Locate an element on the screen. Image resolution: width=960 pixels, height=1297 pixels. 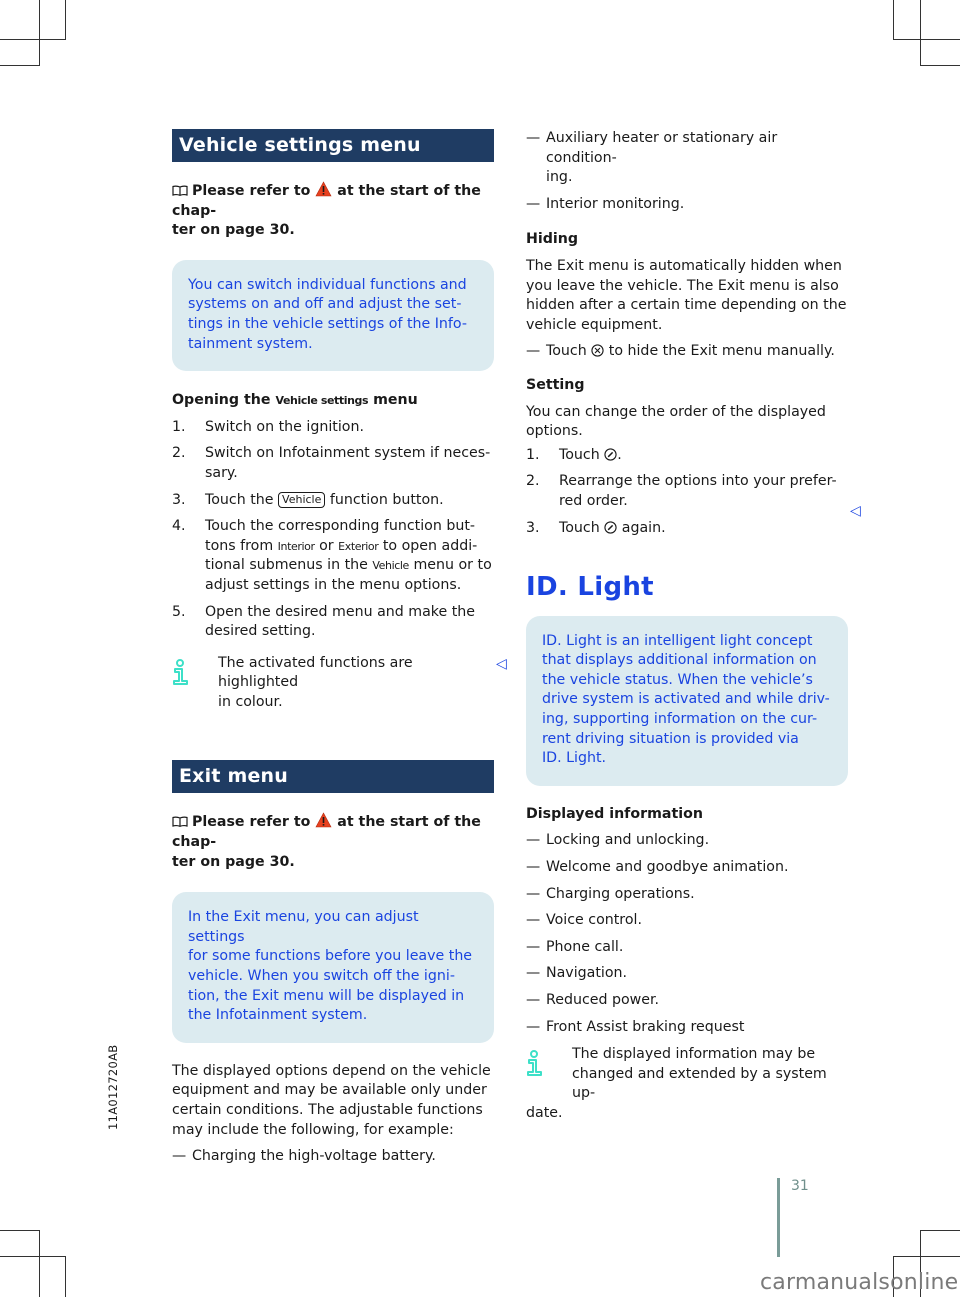
bullet-text: Phone call. is located at coordinates (585, 946).